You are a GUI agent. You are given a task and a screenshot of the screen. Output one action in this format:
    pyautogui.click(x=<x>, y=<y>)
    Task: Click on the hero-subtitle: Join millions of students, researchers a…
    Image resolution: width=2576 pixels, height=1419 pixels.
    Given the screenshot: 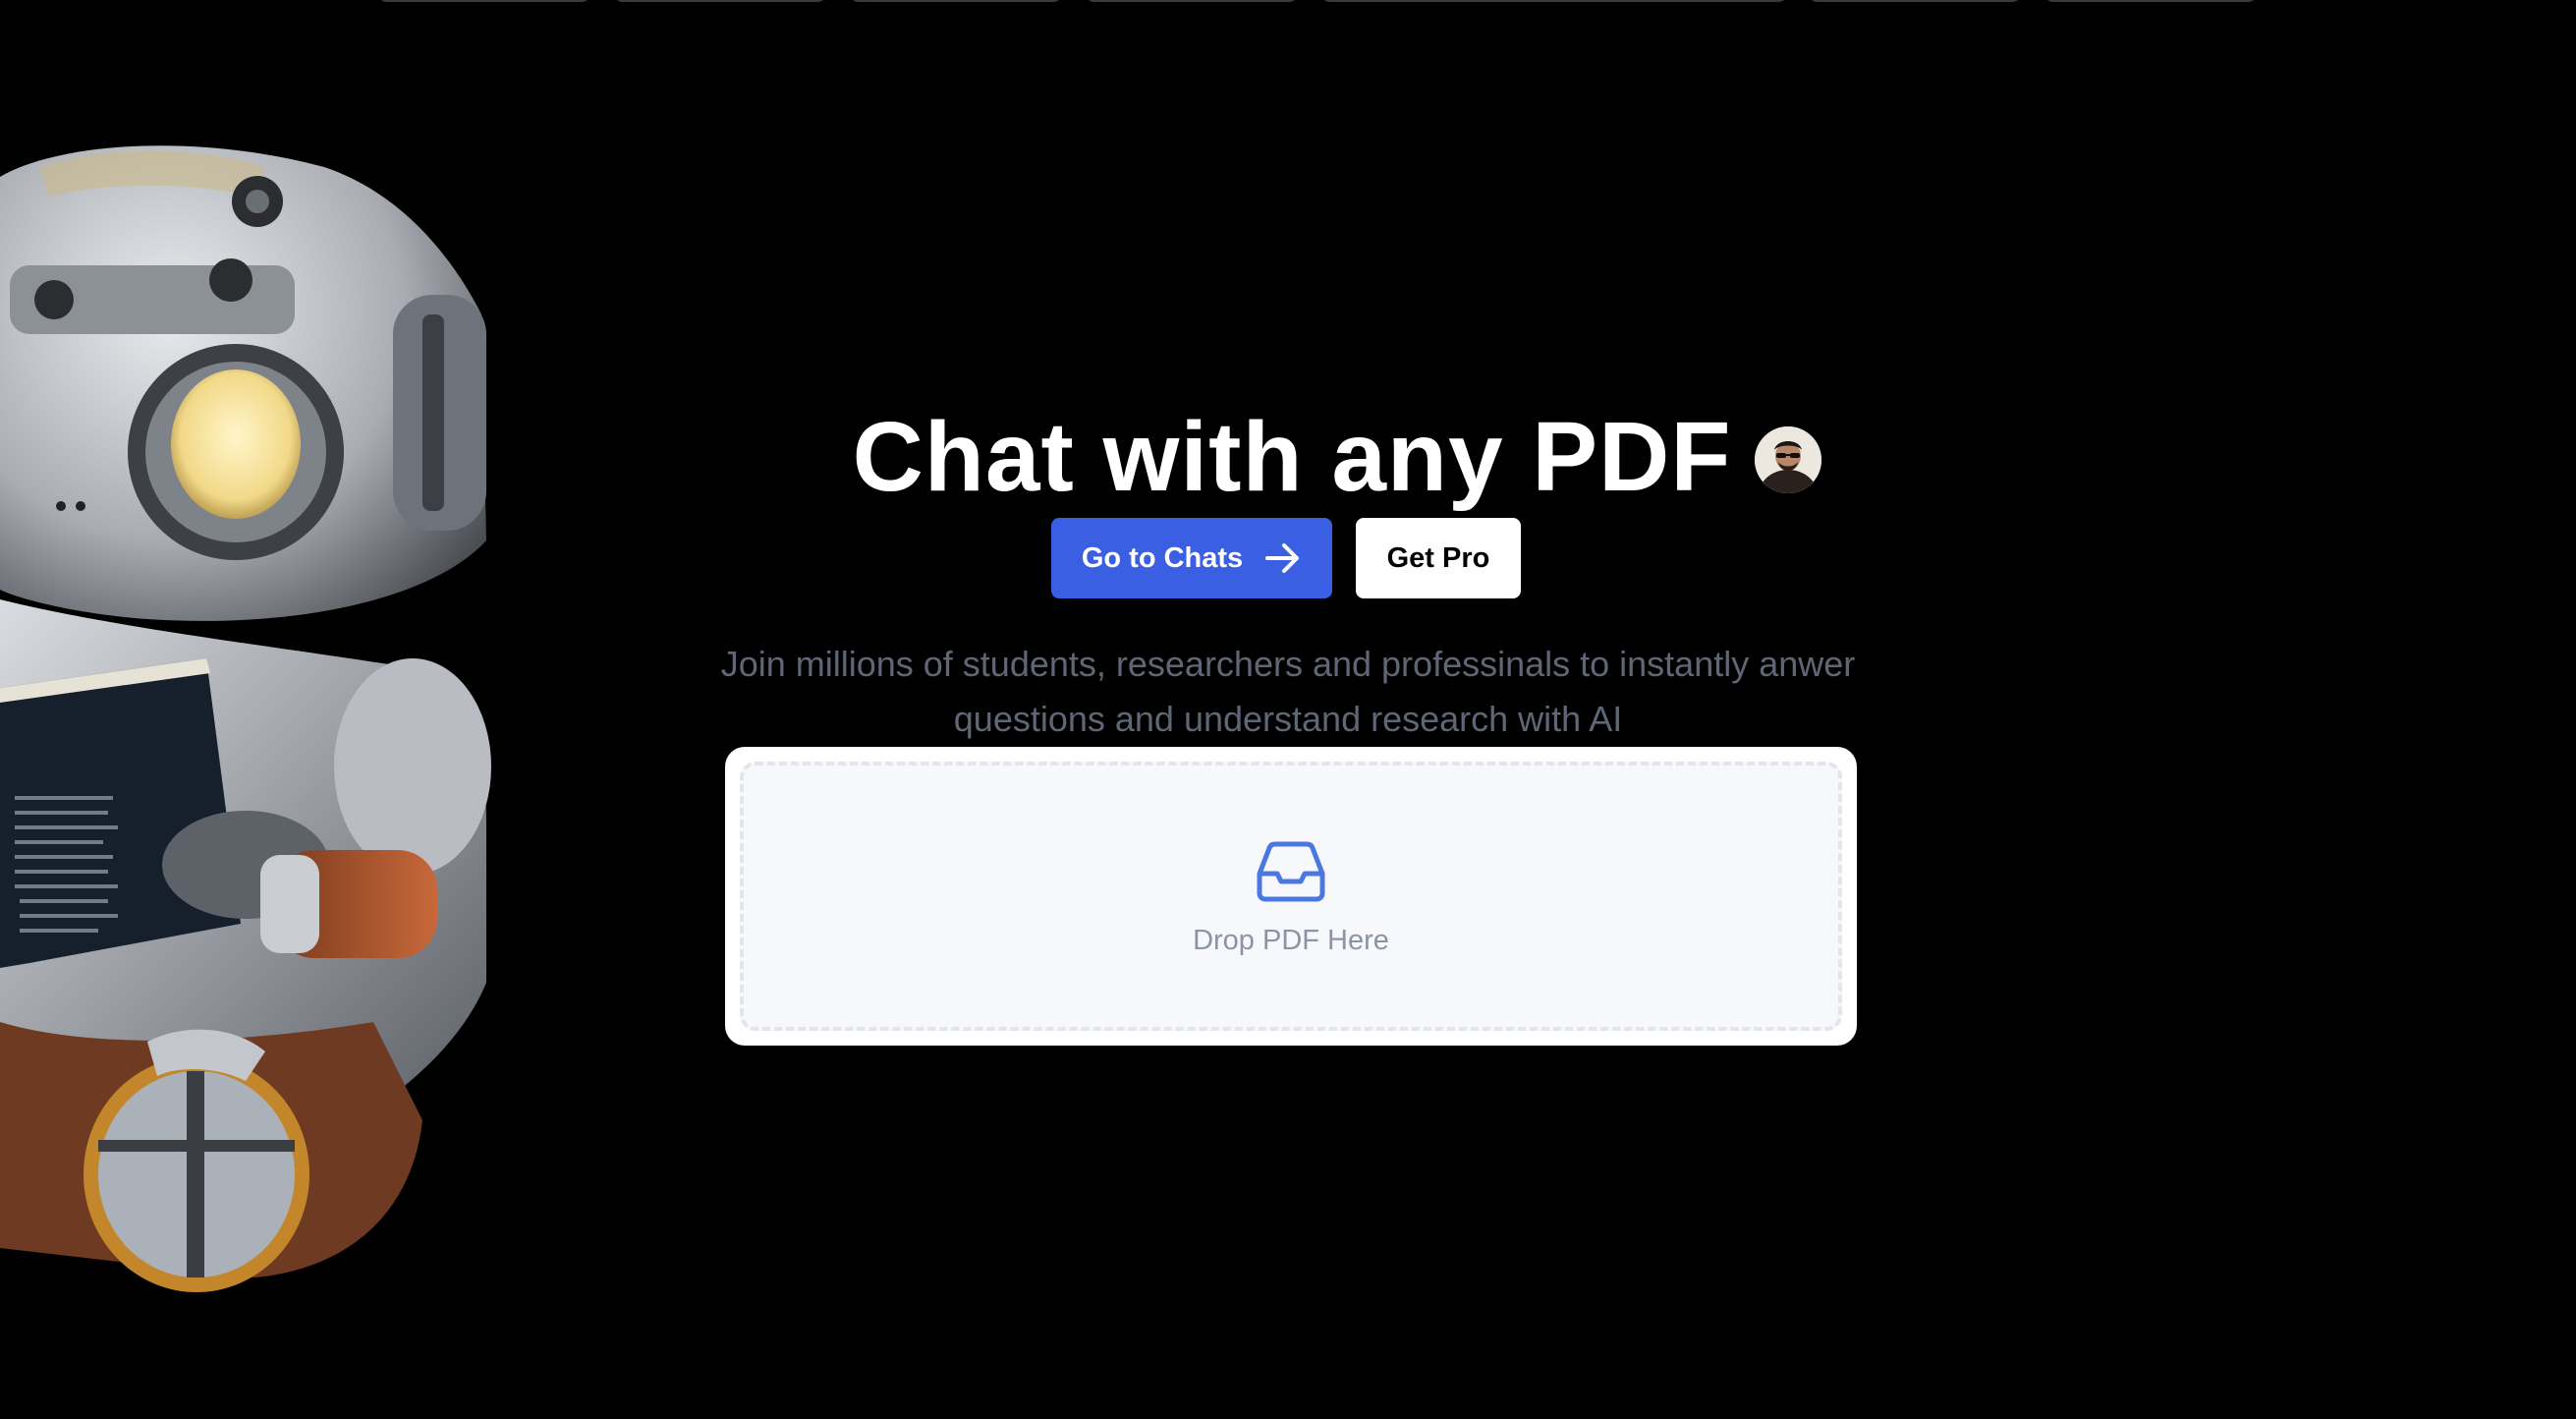 What is the action you would take?
    pyautogui.click(x=1288, y=691)
    